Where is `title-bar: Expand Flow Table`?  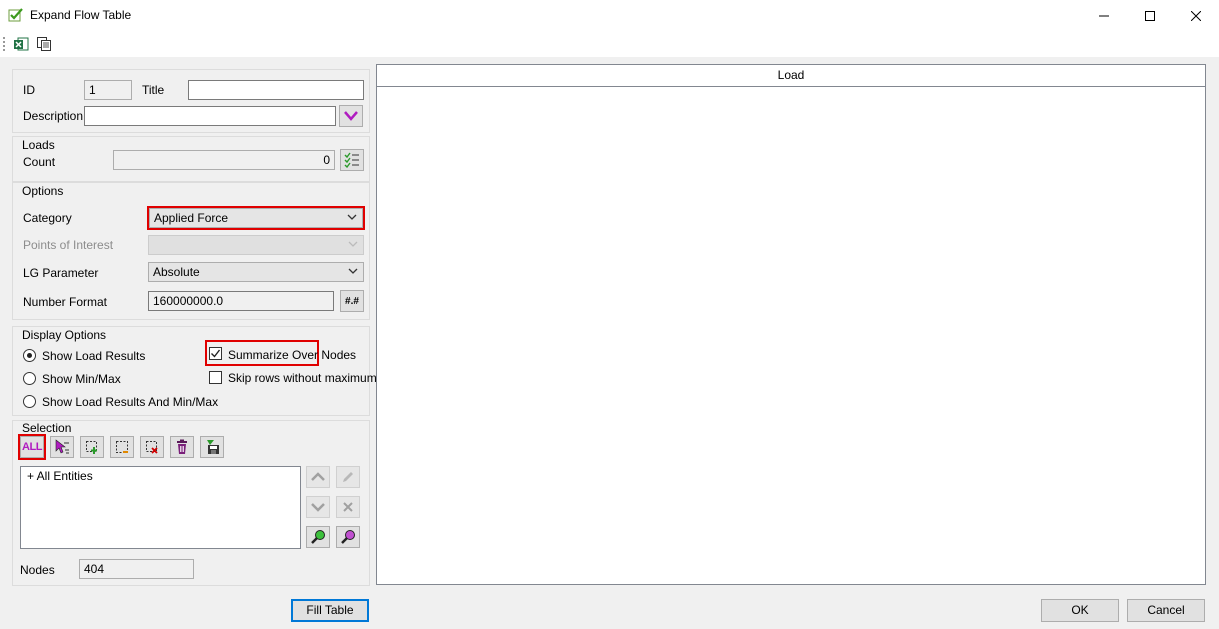
title-bar: Expand Flow Table is located at coordinates (609, 15).